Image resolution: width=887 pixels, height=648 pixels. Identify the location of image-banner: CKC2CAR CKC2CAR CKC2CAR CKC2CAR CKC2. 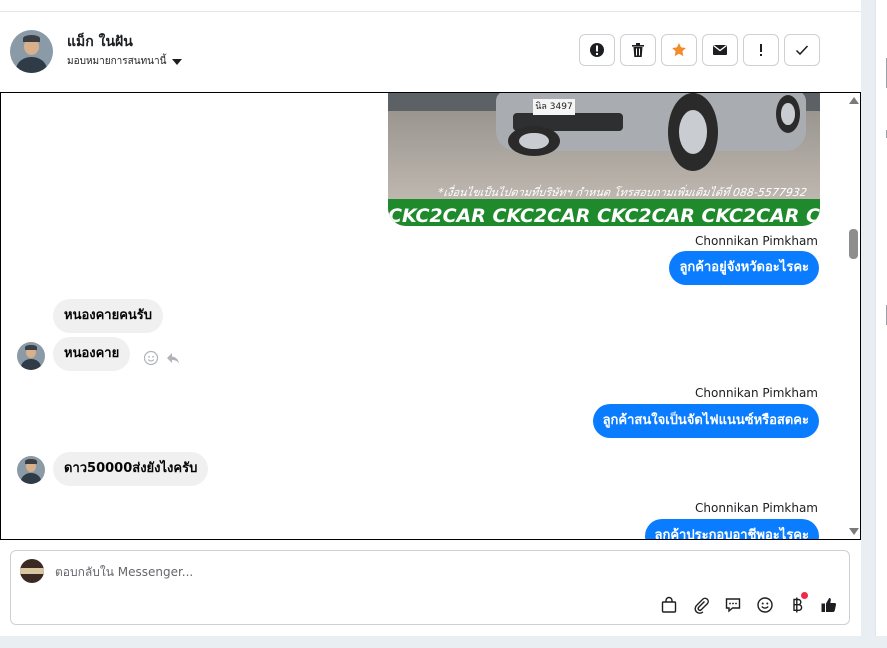
(604, 212).